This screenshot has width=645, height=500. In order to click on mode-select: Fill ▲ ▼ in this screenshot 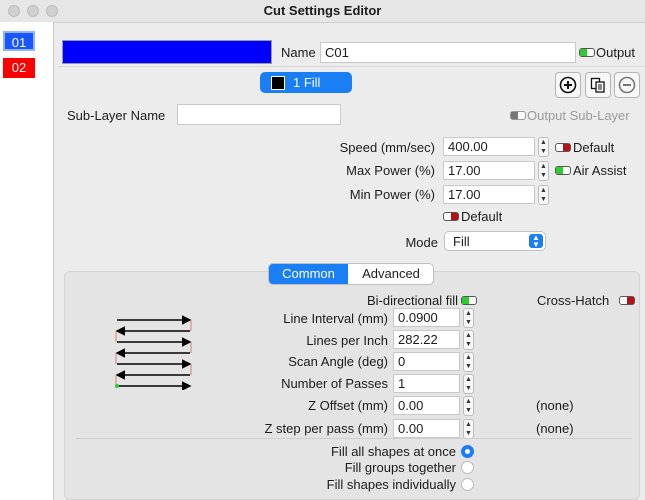, I will do `click(495, 241)`.